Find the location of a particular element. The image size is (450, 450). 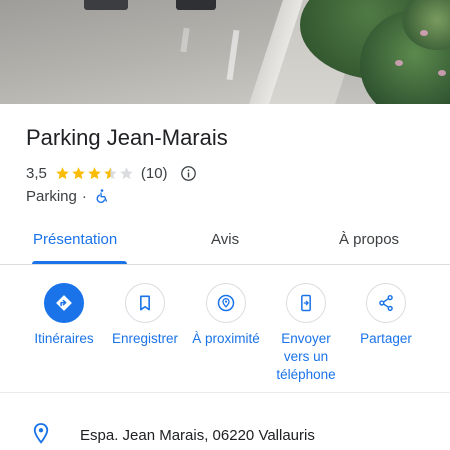

share-label: Partager is located at coordinates (386, 338).